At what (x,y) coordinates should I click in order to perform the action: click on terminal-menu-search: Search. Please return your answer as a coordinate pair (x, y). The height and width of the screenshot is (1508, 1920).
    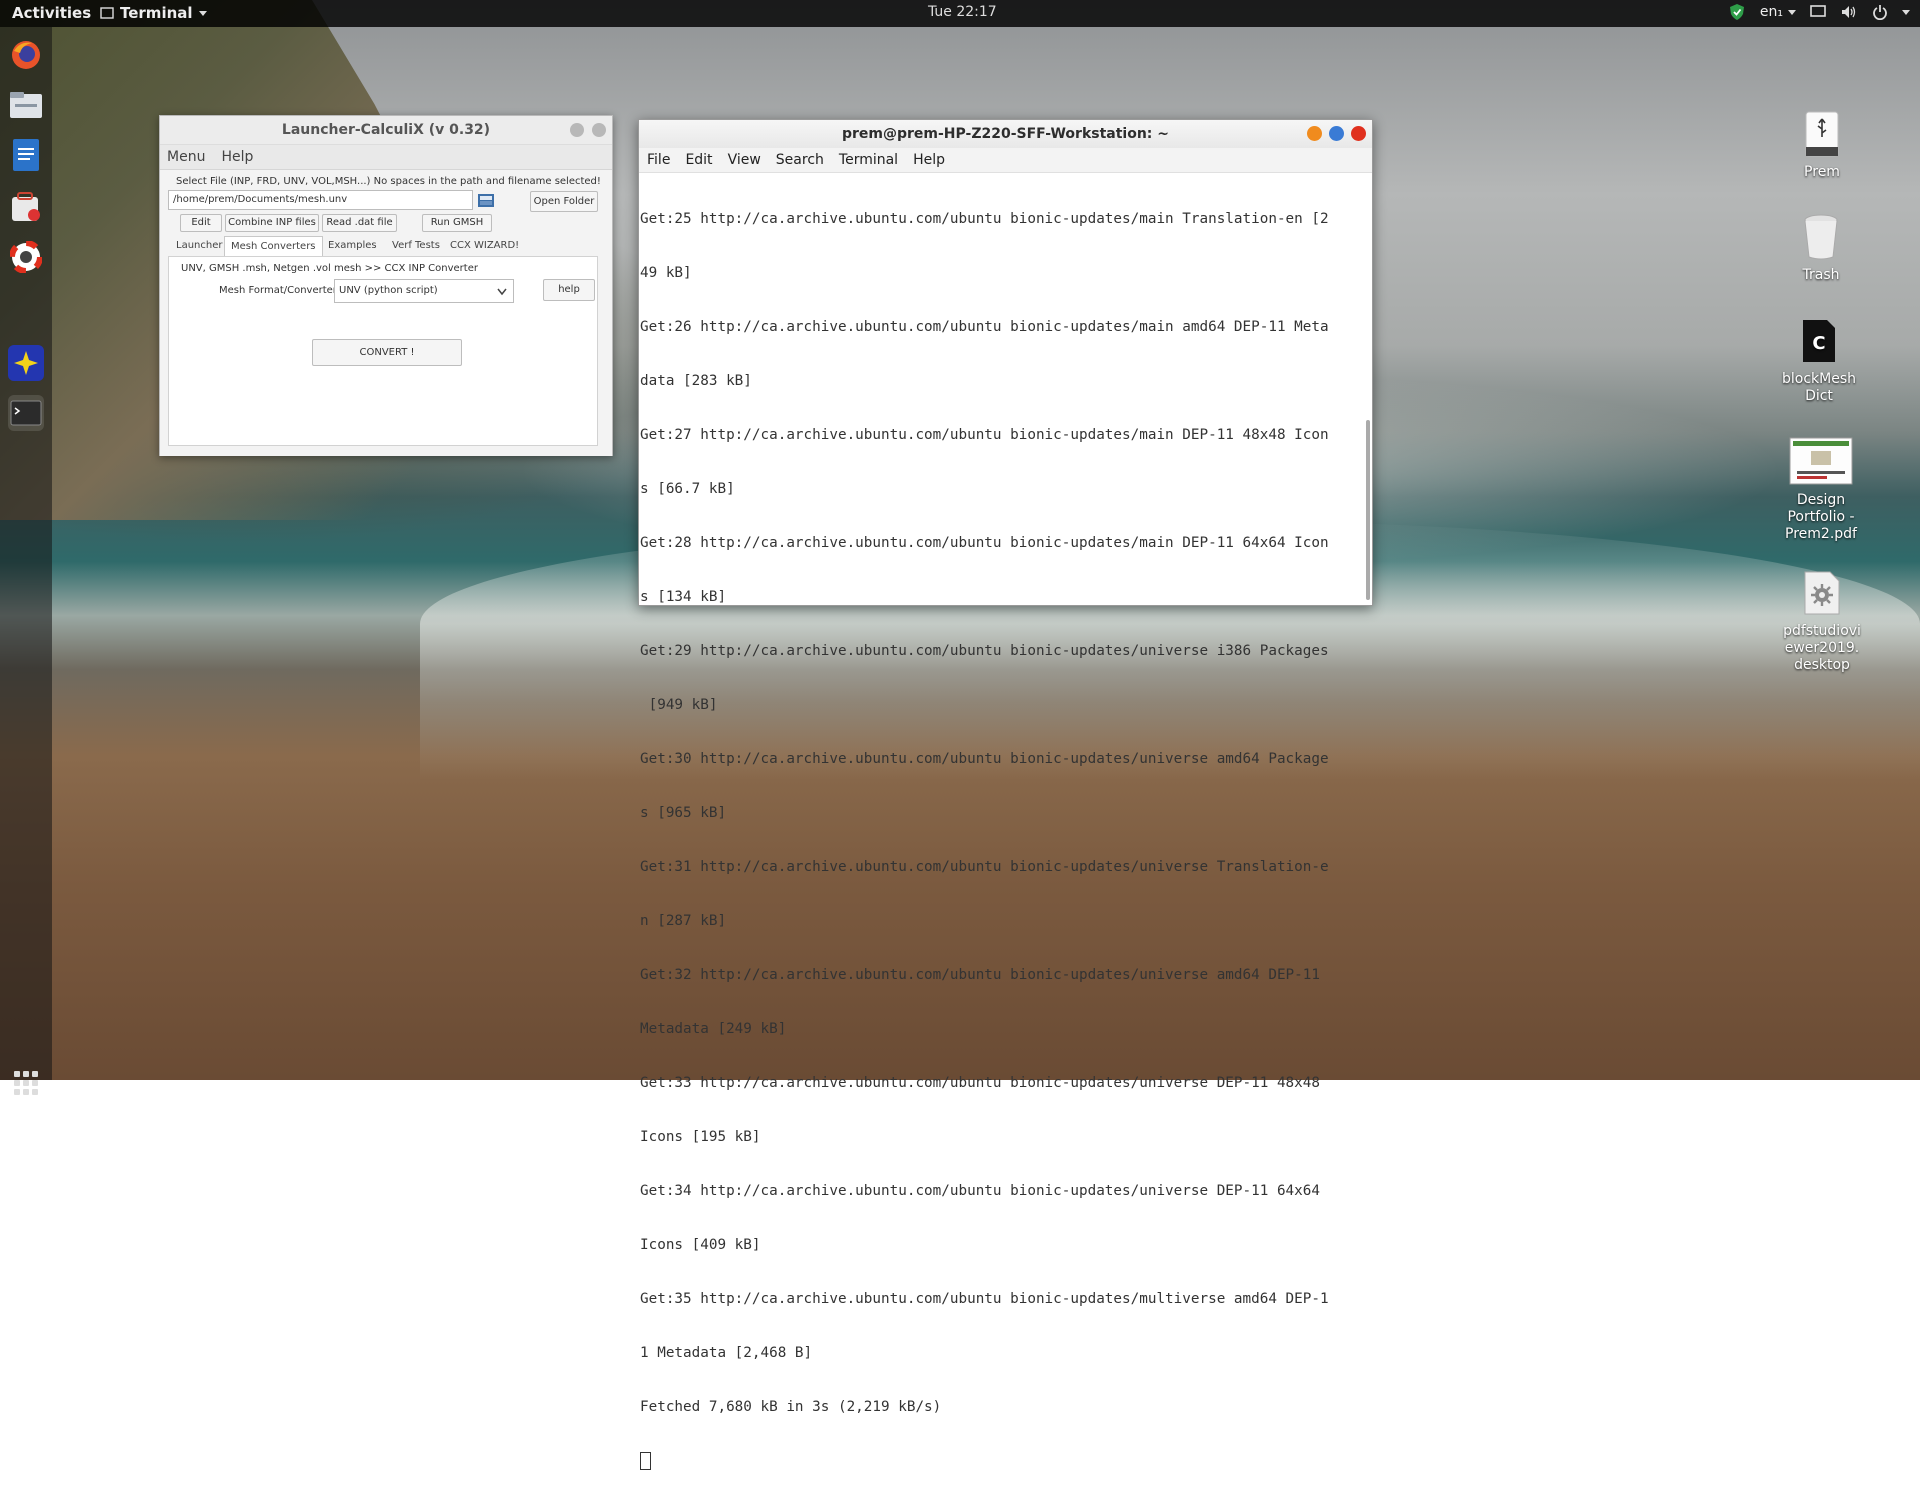
    Looking at the image, I should click on (800, 160).